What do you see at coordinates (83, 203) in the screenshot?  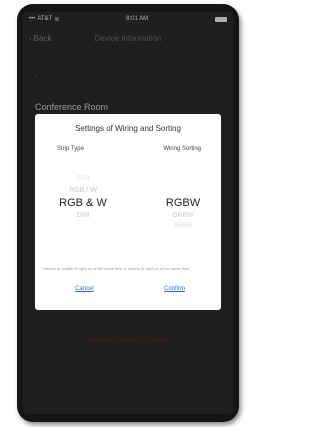 I see `picker-option-selected: RGB & W` at bounding box center [83, 203].